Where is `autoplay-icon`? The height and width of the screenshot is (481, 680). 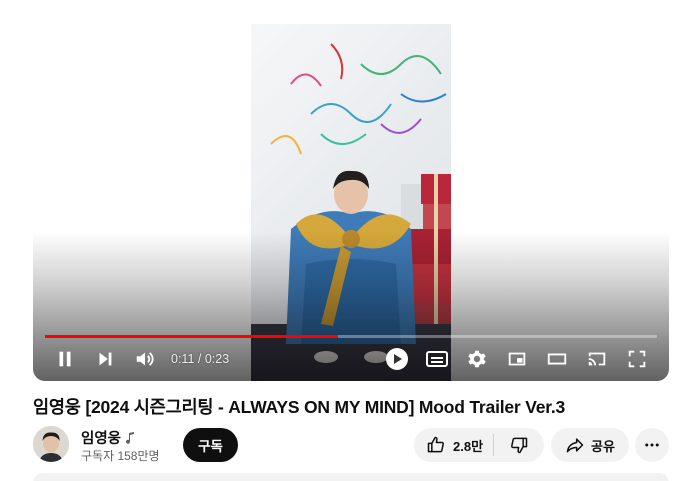
autoplay-icon is located at coordinates (397, 359).